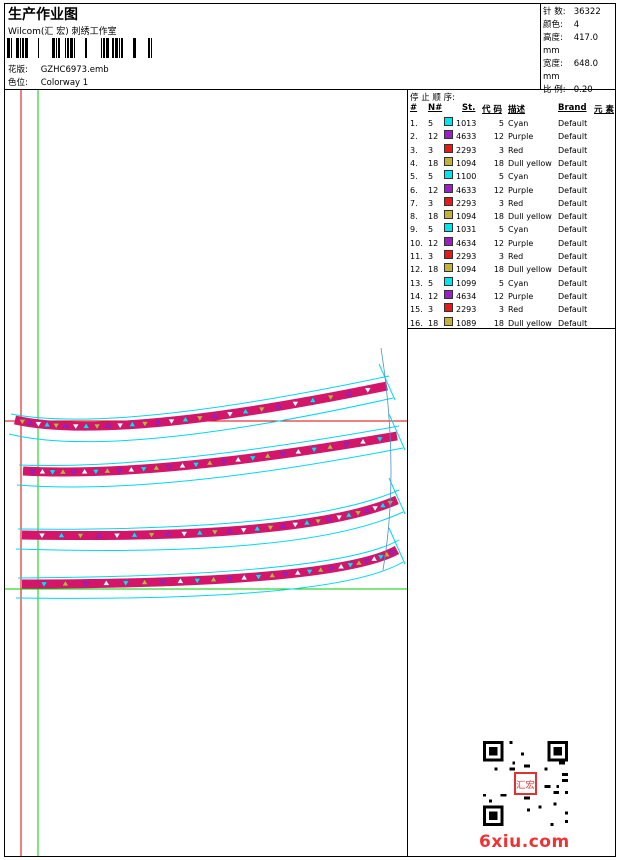  I want to click on stop-row: 11. 3 2293 3 Red Default, so click(511, 256).